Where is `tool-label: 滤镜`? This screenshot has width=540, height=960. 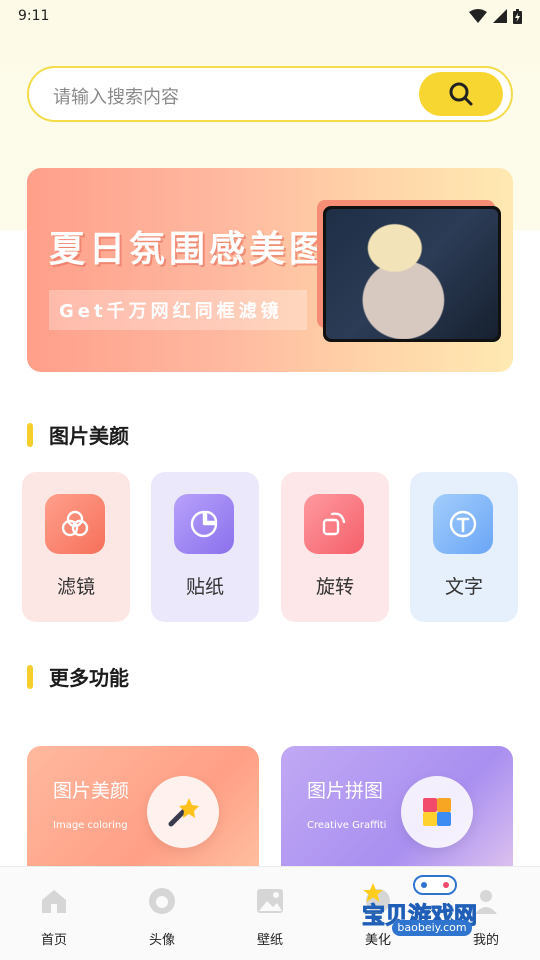
tool-label: 滤镜 is located at coordinates (75, 587).